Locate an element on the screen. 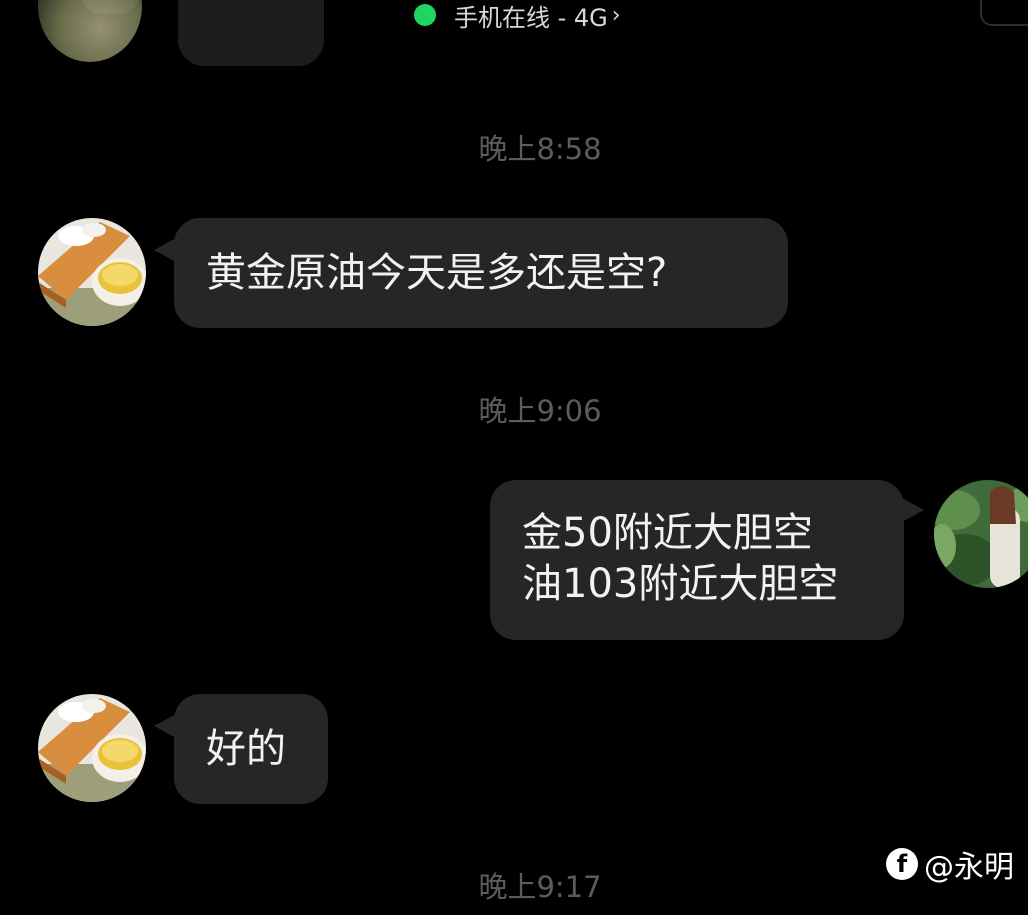  watermark: f @永明 is located at coordinates (950, 864).